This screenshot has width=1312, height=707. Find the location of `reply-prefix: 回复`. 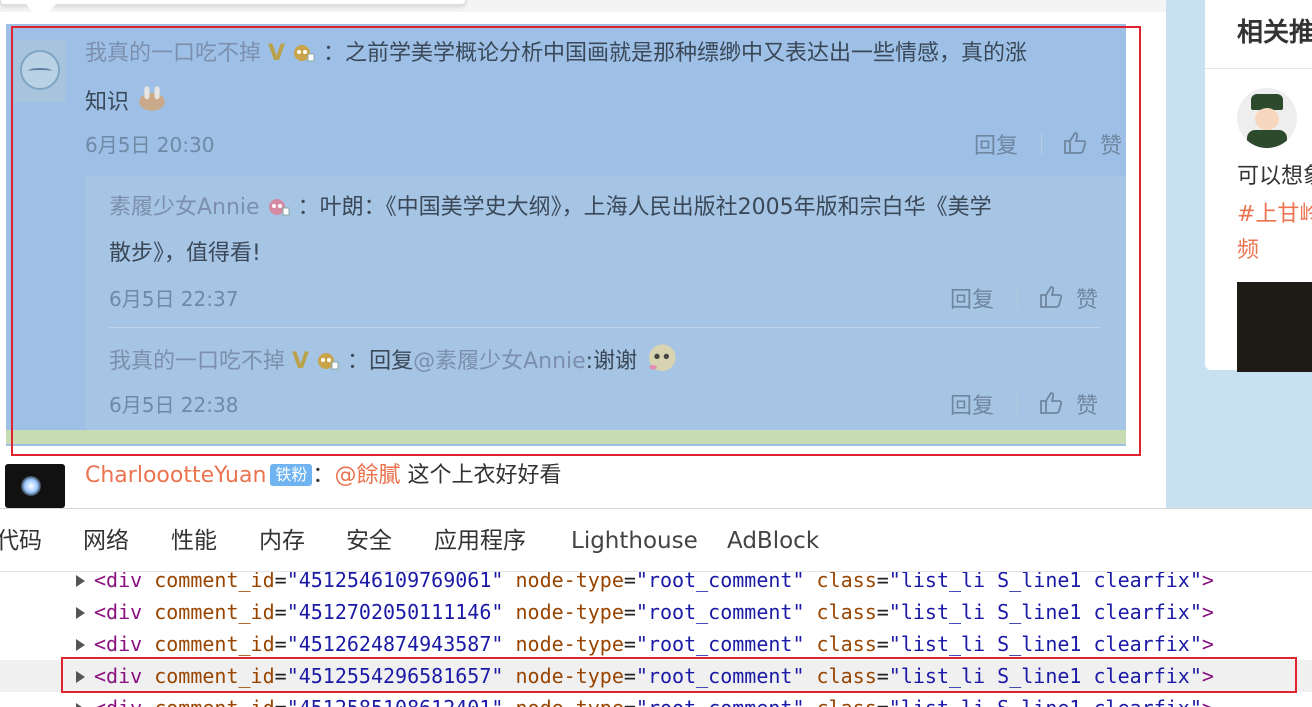

reply-prefix: 回复 is located at coordinates (391, 361).